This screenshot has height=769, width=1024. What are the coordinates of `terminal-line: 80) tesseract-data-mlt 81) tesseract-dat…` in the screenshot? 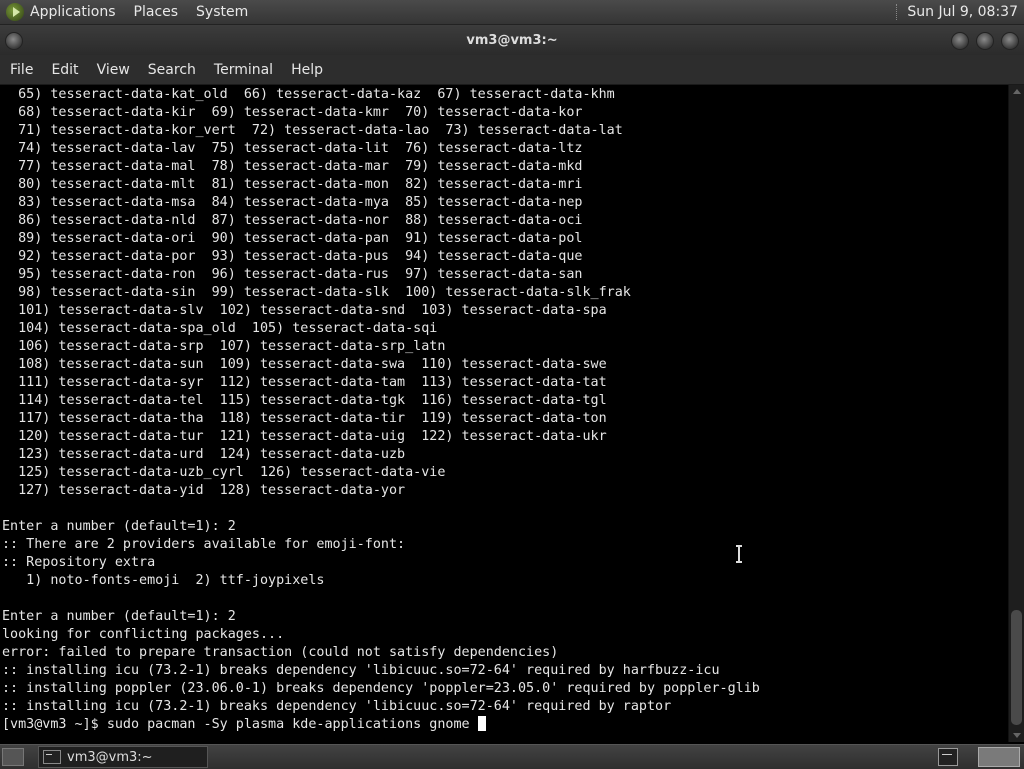 It's located at (292, 184).